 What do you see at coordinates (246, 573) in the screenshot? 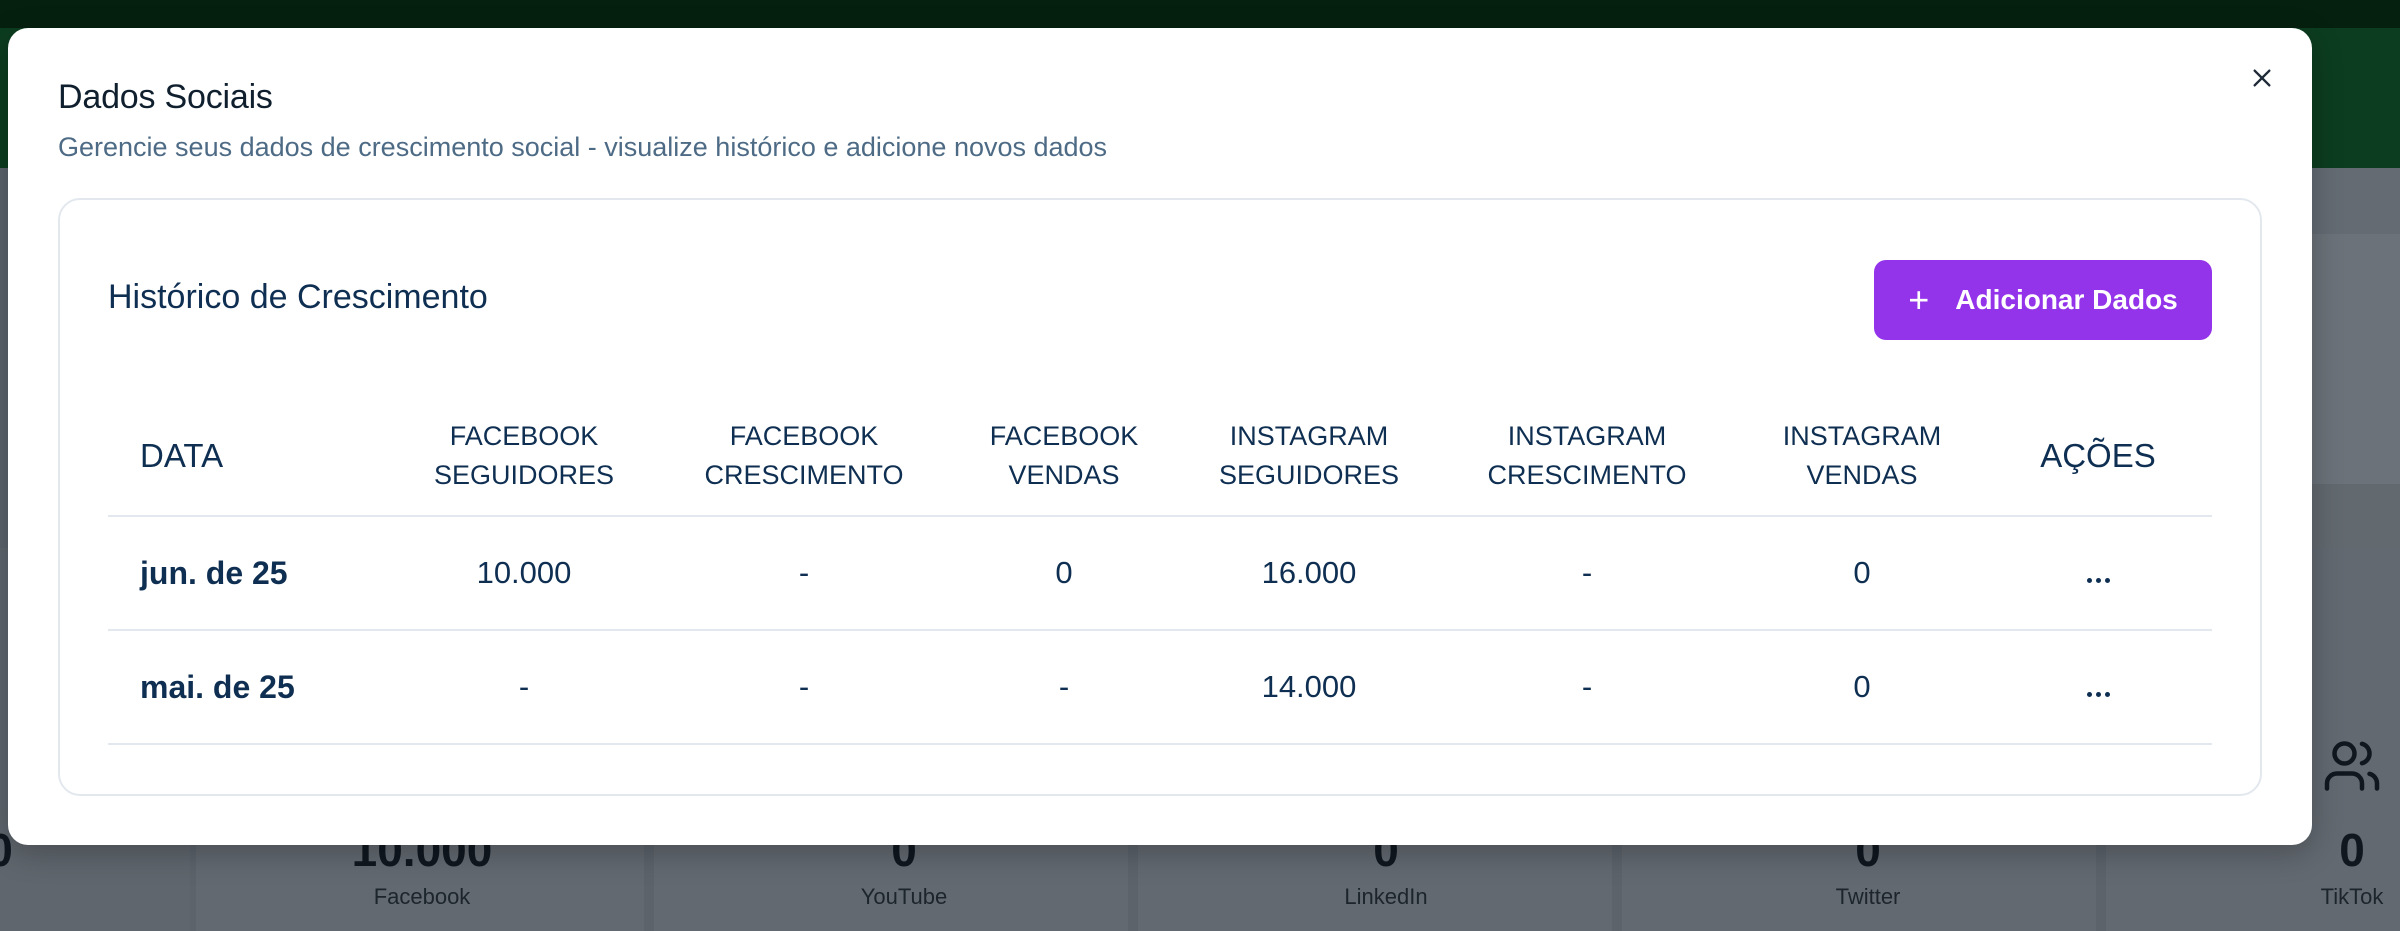
I see `cell-date: jun. de 25` at bounding box center [246, 573].